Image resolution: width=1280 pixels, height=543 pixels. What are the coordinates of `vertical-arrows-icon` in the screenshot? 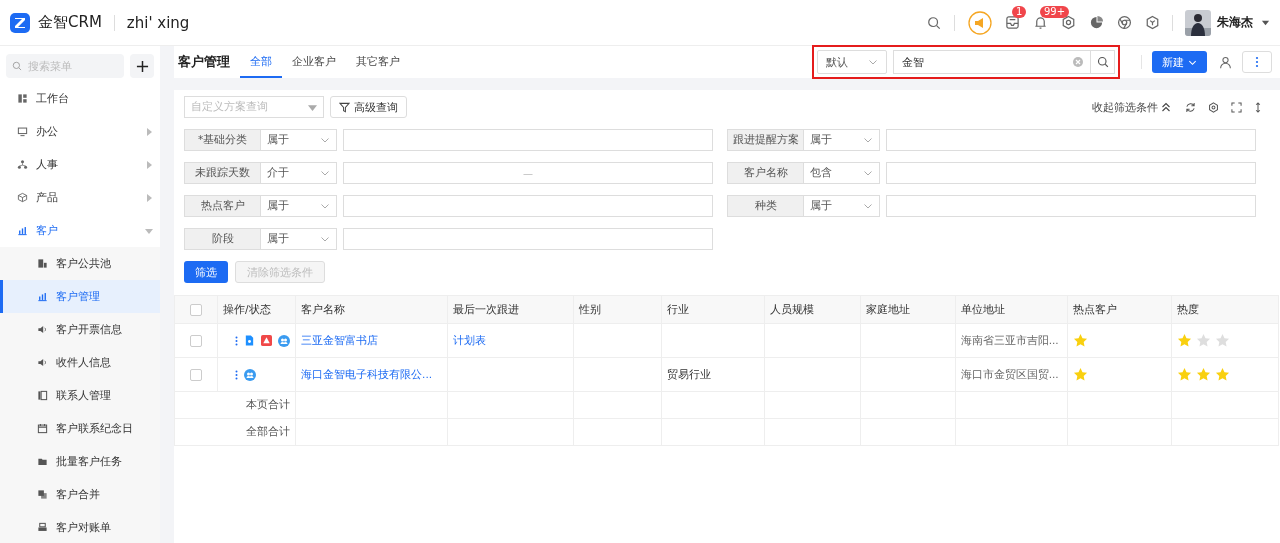 It's located at (1258, 107).